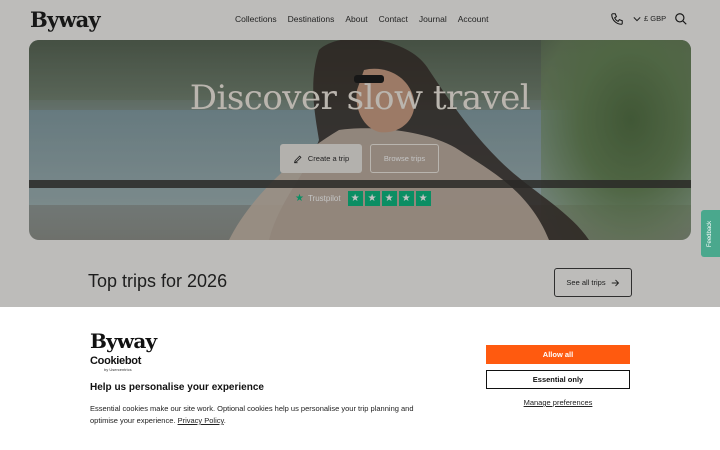  I want to click on cookie-heading: Help us personalise your experience, so click(177, 387).